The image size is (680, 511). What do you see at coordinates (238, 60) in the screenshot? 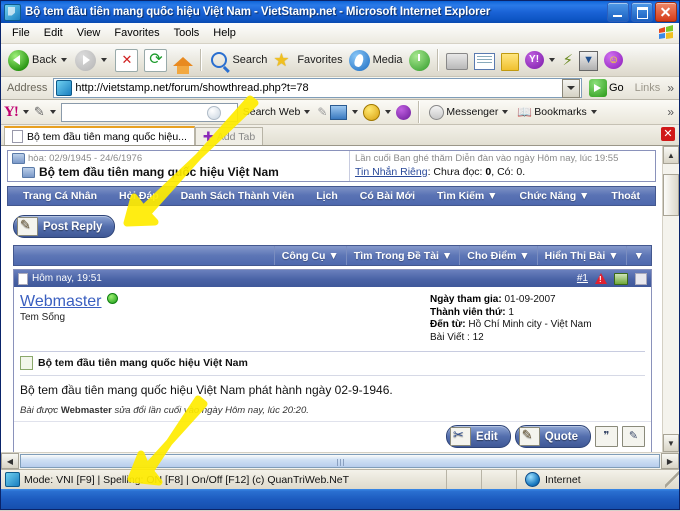
I see `search-button: Search` at bounding box center [238, 60].